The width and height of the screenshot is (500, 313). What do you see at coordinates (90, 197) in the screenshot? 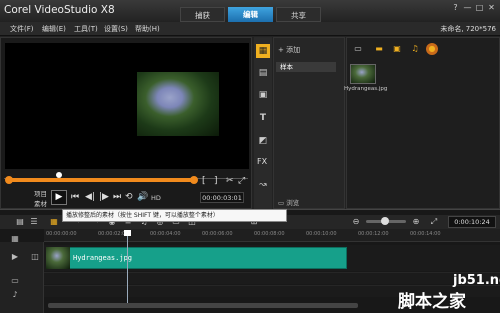
I see `previous-frame-icon: ◀|` at bounding box center [90, 197].